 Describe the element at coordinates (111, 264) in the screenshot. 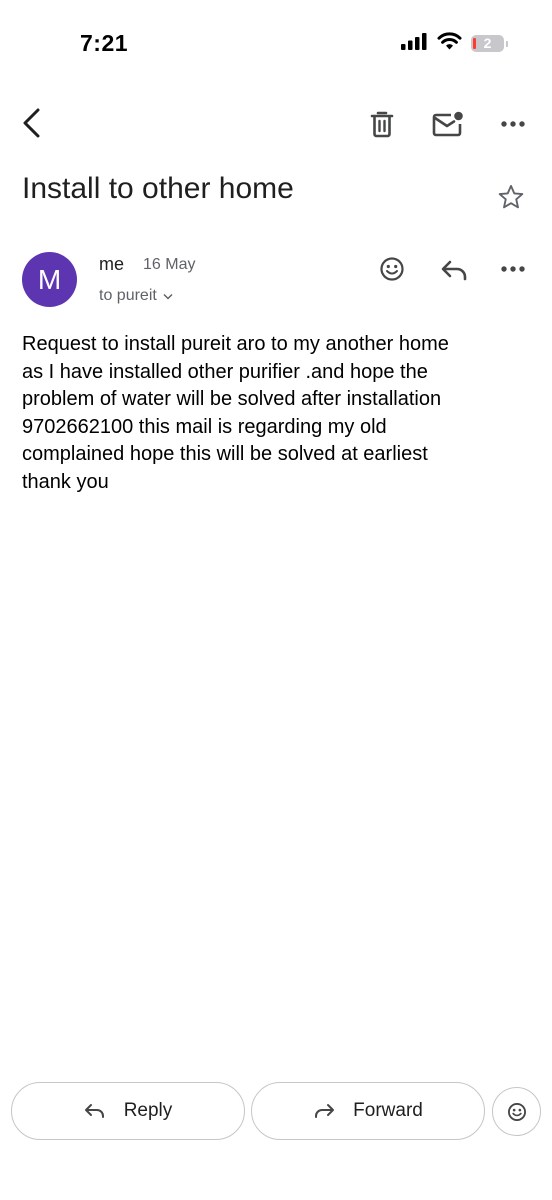

I see `sender-name: me` at that location.